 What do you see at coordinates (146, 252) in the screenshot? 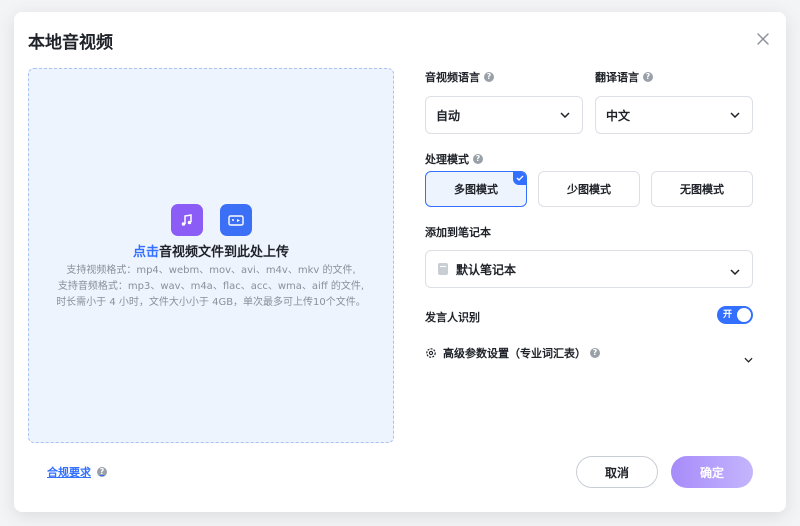
I see `click-link-text: 点击` at bounding box center [146, 252].